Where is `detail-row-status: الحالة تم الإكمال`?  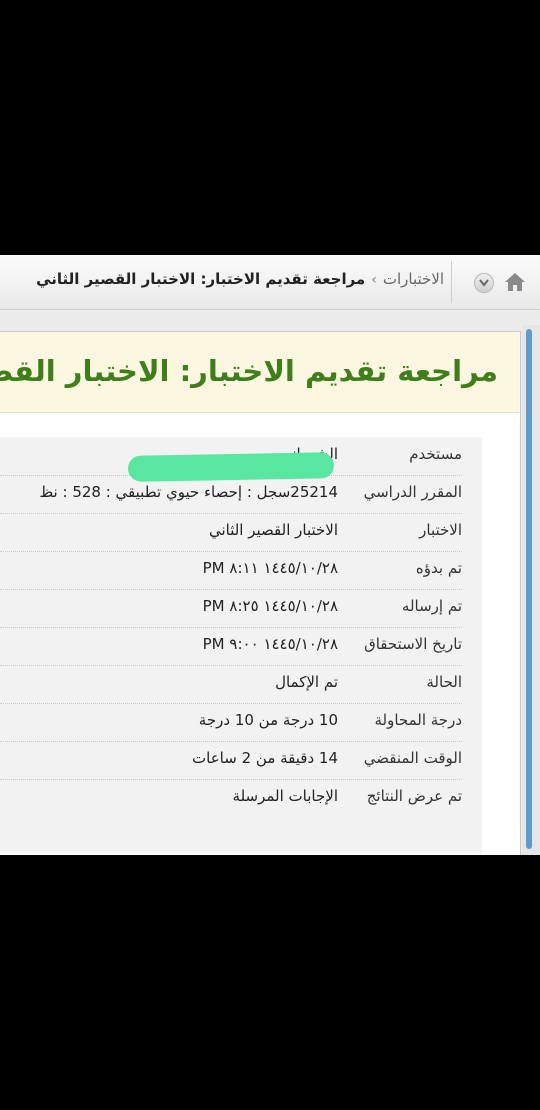 detail-row-status: الحالة تم الإكمال is located at coordinates (231, 684).